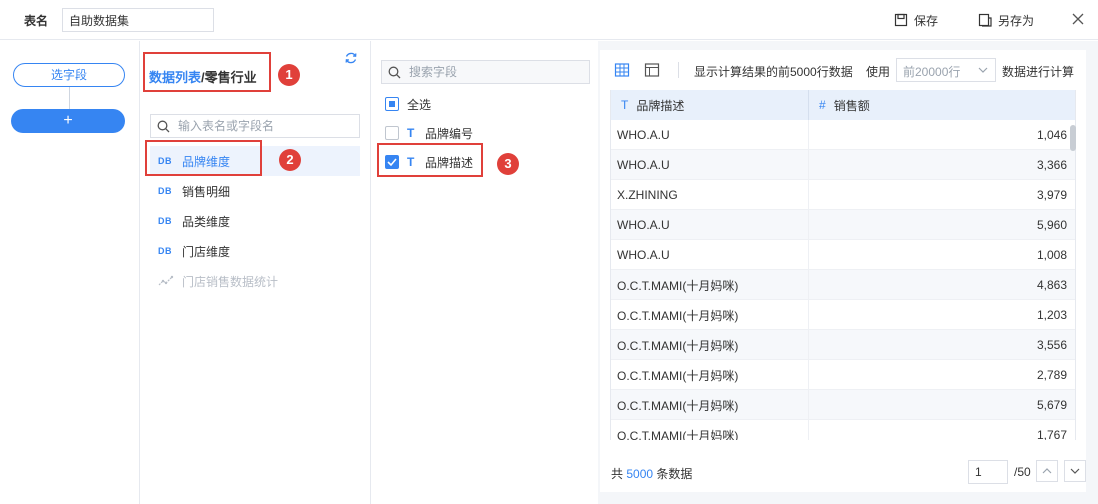  What do you see at coordinates (392, 133) in the screenshot?
I see `checkbox-unchecked-icon` at bounding box center [392, 133].